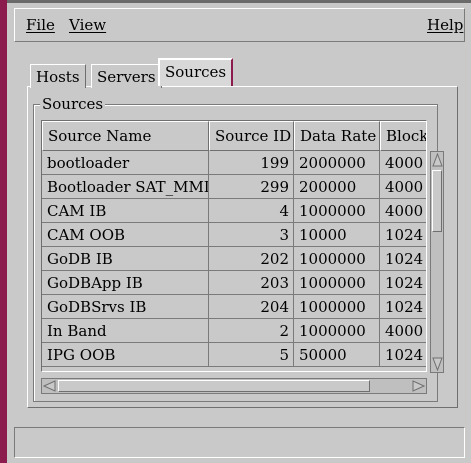 The width and height of the screenshot is (471, 463). What do you see at coordinates (125, 307) in the screenshot?
I see `cell-source-name: GoDBSrvs IB` at bounding box center [125, 307].